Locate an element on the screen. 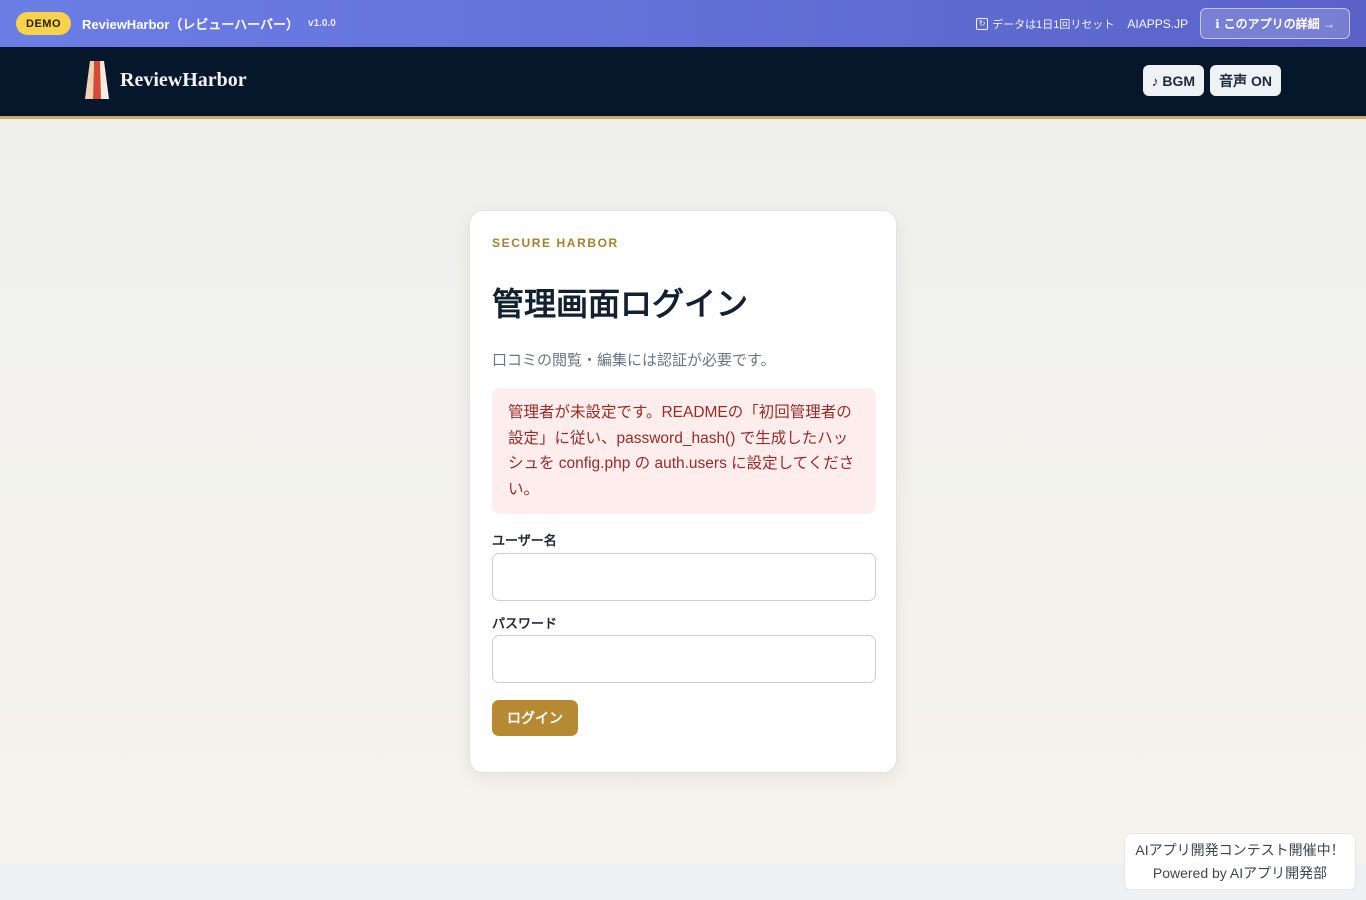  refresh-icon: ↻ is located at coordinates (982, 23).